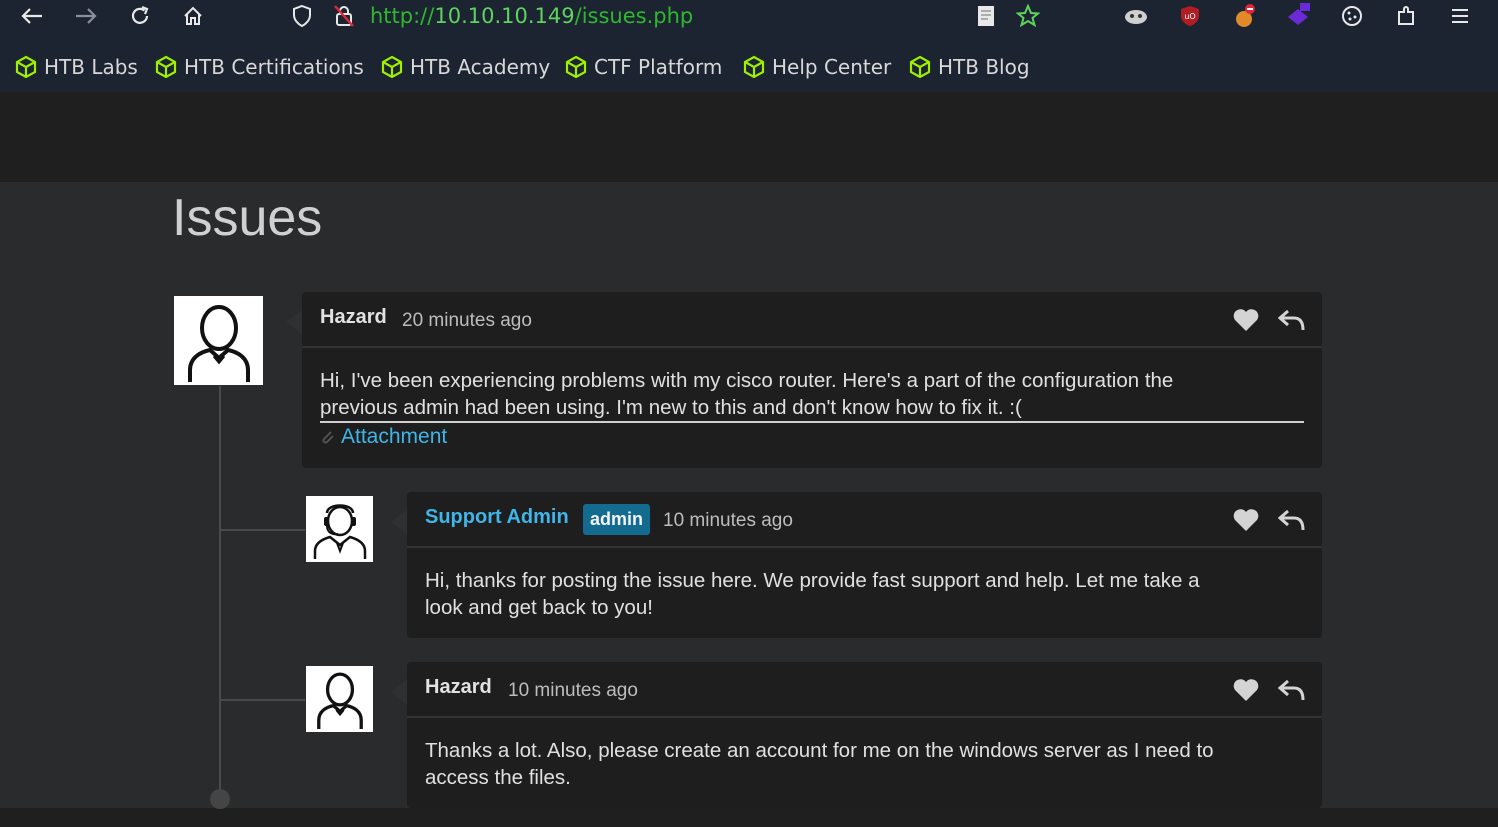 This screenshot has width=1498, height=827. What do you see at coordinates (274, 67) in the screenshot?
I see `bookmark-label: HTB Certifications` at bounding box center [274, 67].